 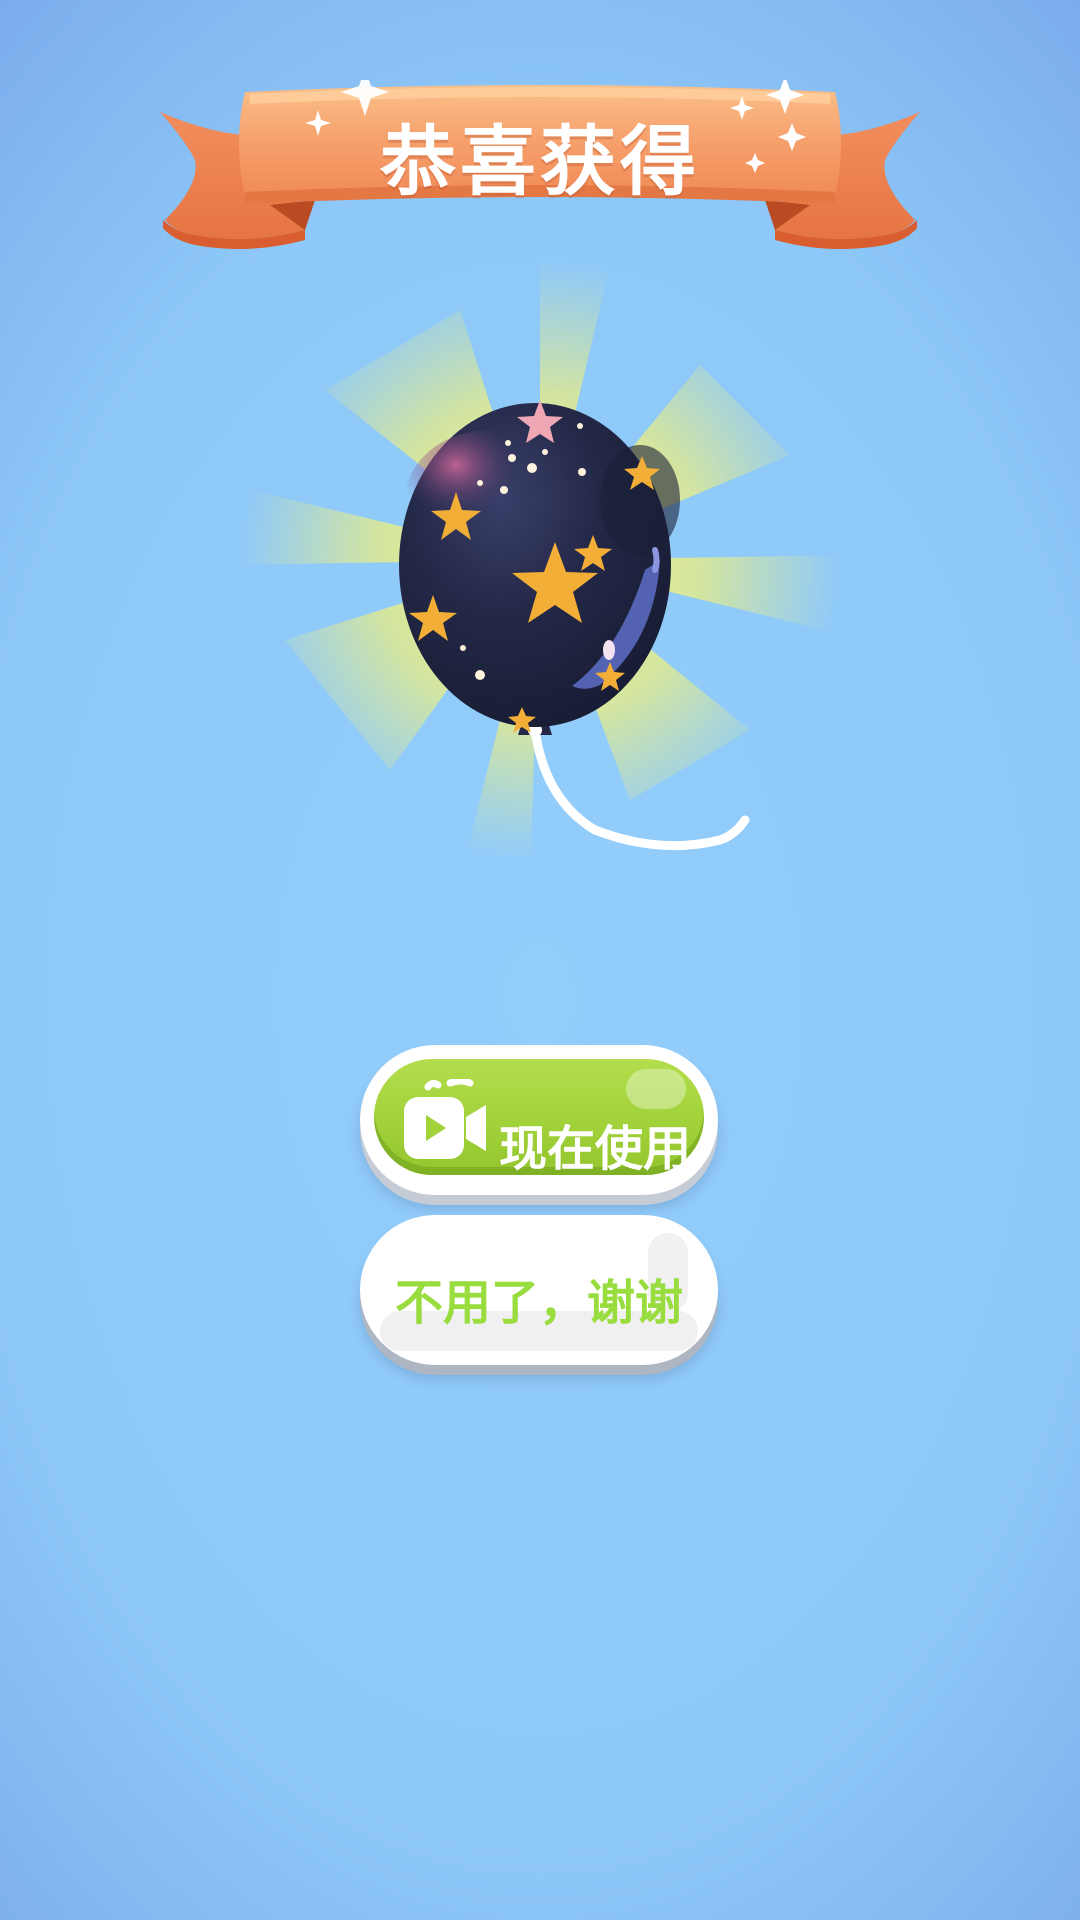 I want to click on video-camera-icon, so click(x=445, y=1119).